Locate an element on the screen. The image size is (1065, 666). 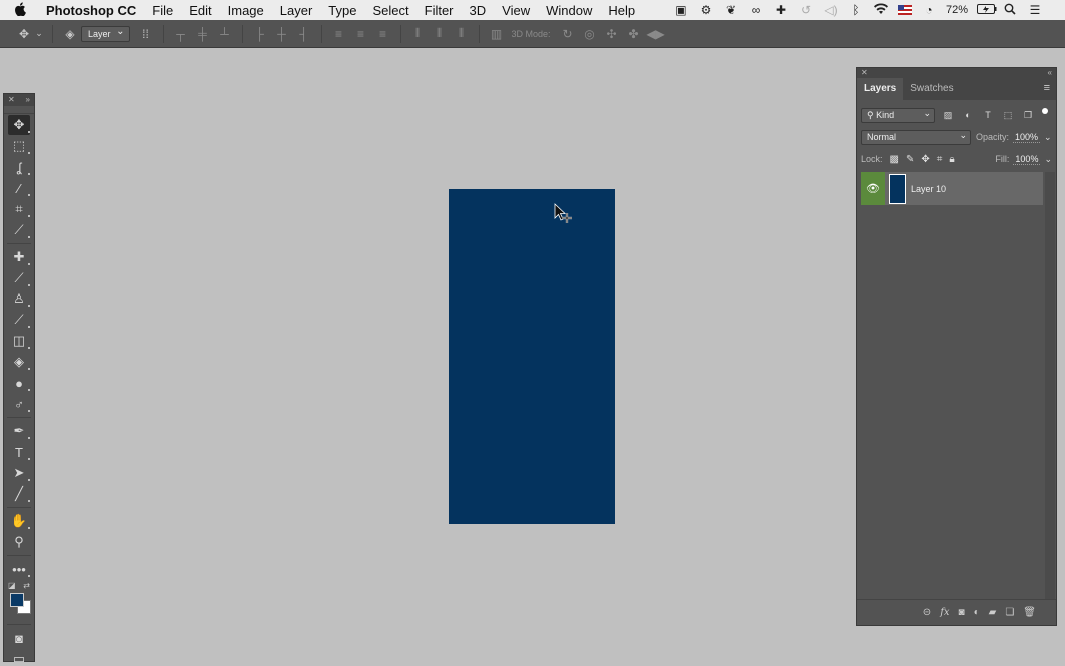
menu-help: Help is located at coordinates (621, 10).